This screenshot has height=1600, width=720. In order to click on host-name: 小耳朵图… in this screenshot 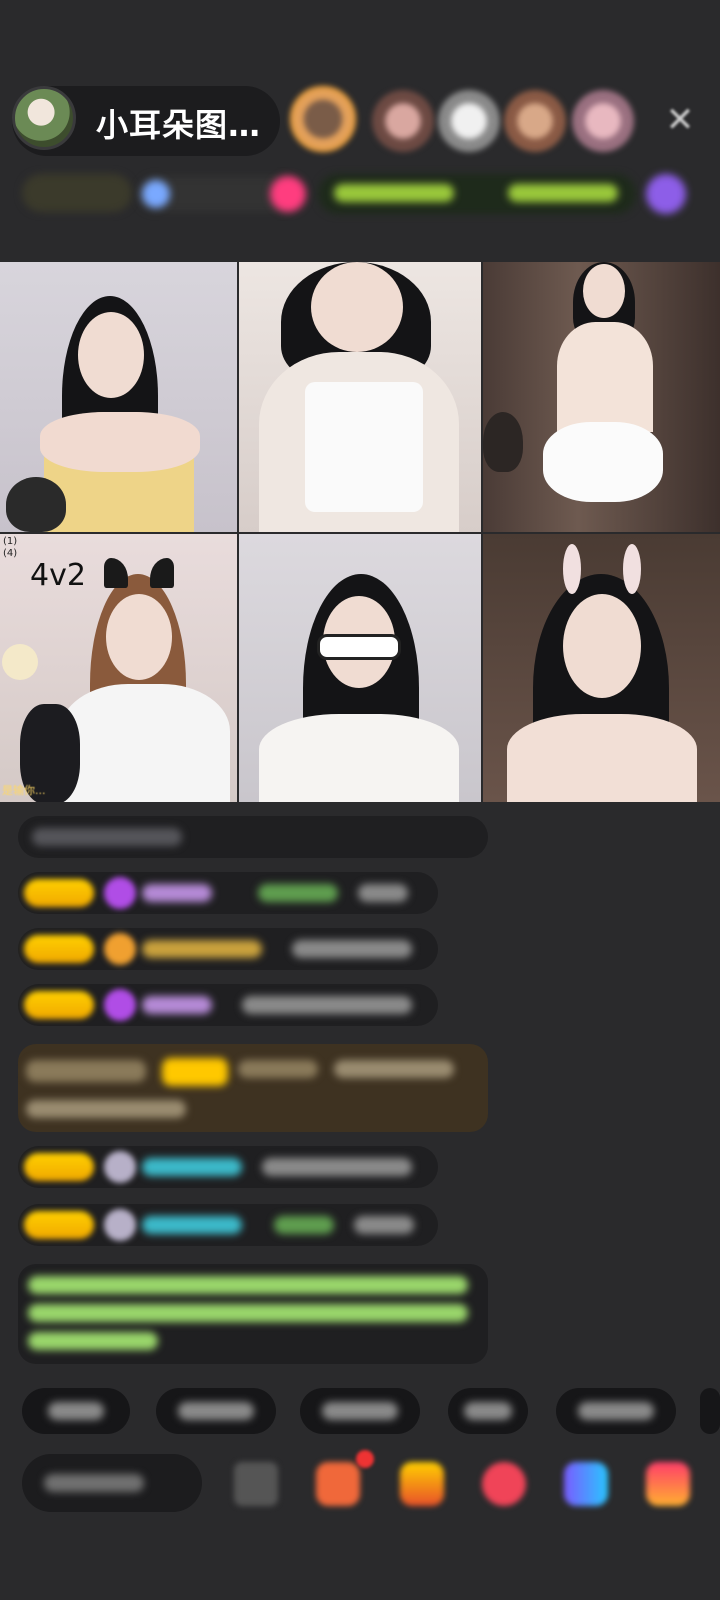, I will do `click(178, 123)`.